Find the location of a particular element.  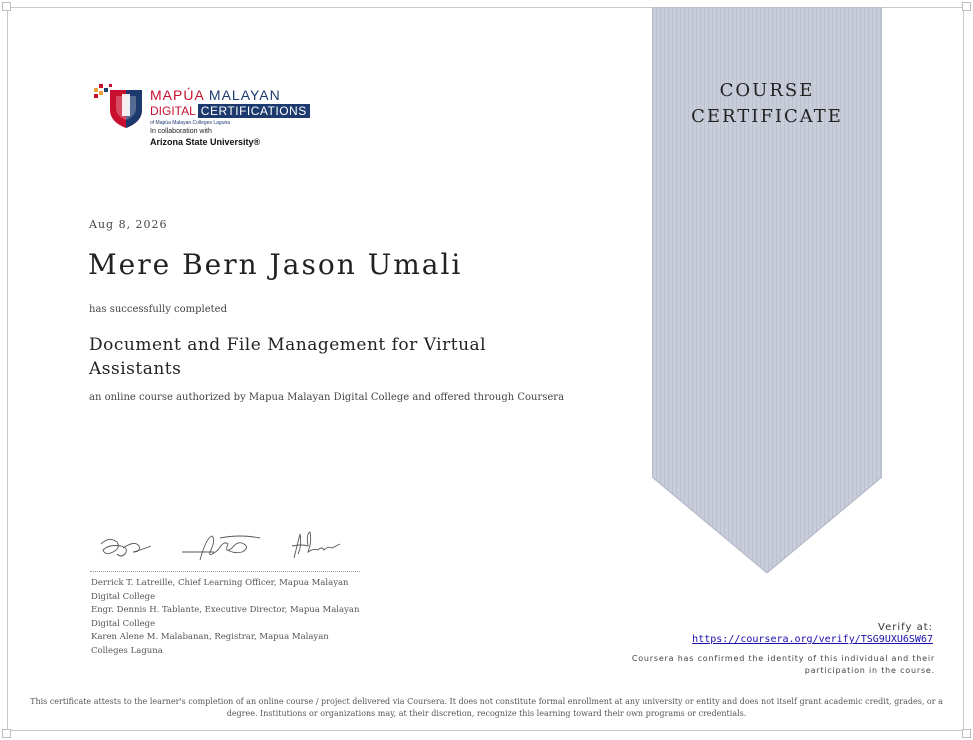

logo-name-part1: MAPÚA is located at coordinates (177, 95).